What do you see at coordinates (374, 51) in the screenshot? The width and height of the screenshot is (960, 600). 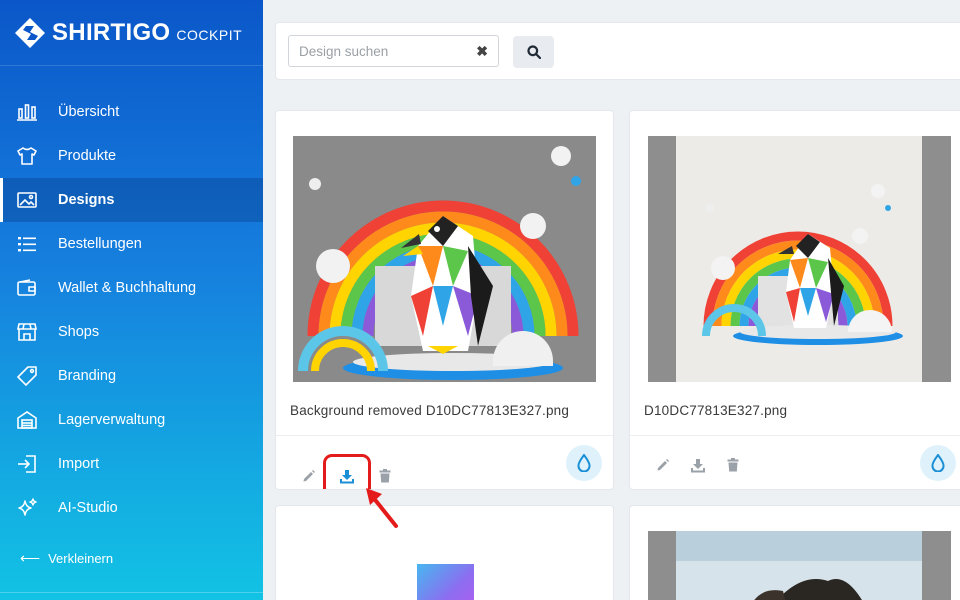 I see `search-input` at bounding box center [374, 51].